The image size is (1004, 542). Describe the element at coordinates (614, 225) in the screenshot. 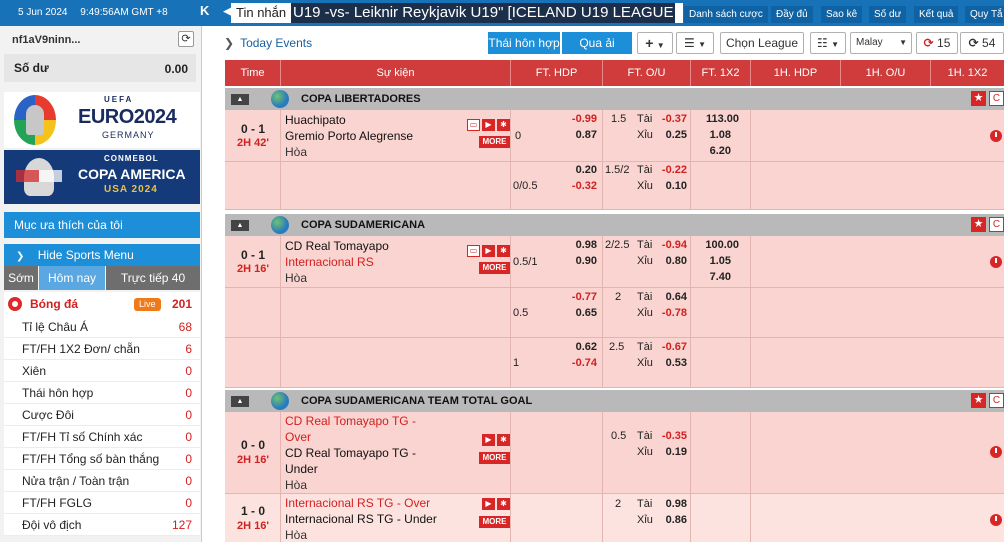

I see `league-row: ▲ COPA SUDAMERICANA ★ C` at that location.